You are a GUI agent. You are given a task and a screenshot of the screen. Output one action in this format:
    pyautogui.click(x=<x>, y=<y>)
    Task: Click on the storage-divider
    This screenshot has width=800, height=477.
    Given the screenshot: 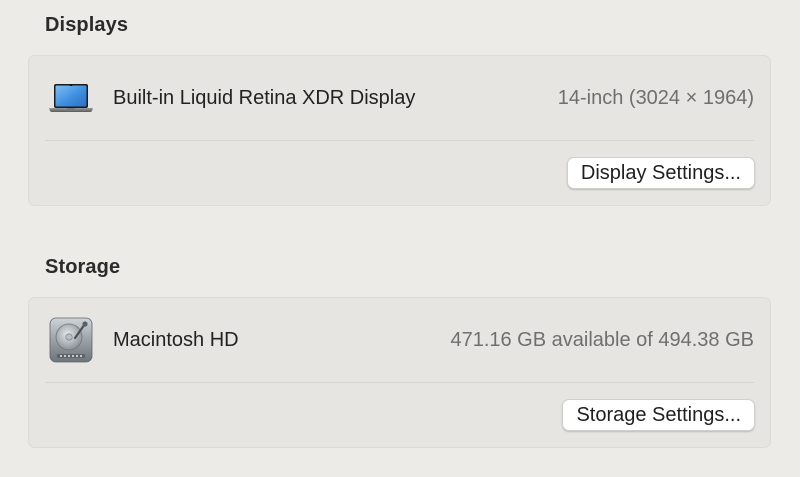 What is the action you would take?
    pyautogui.click(x=399, y=382)
    